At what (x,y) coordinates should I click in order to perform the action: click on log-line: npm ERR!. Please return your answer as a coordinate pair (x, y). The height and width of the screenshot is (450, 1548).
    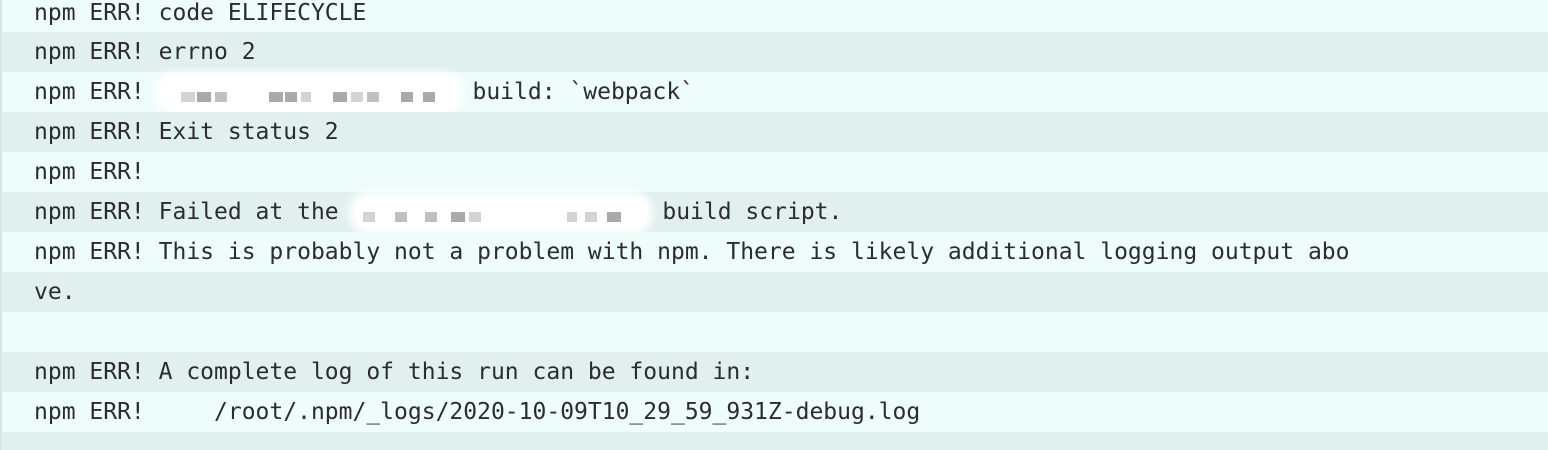
    Looking at the image, I should click on (775, 172).